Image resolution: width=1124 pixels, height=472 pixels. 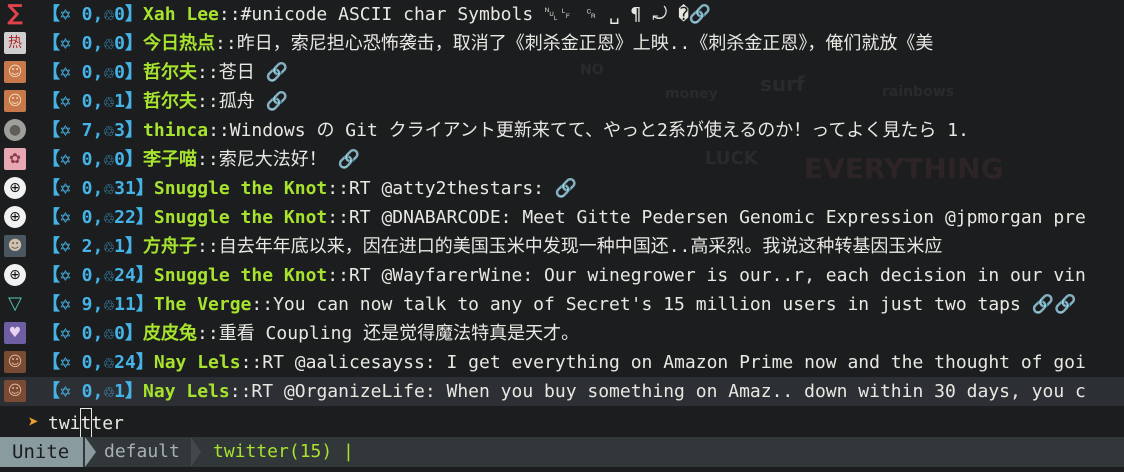 What do you see at coordinates (93, 246) in the screenshot?
I see `tweet-counts: 【✡ 2,♲1】` at bounding box center [93, 246].